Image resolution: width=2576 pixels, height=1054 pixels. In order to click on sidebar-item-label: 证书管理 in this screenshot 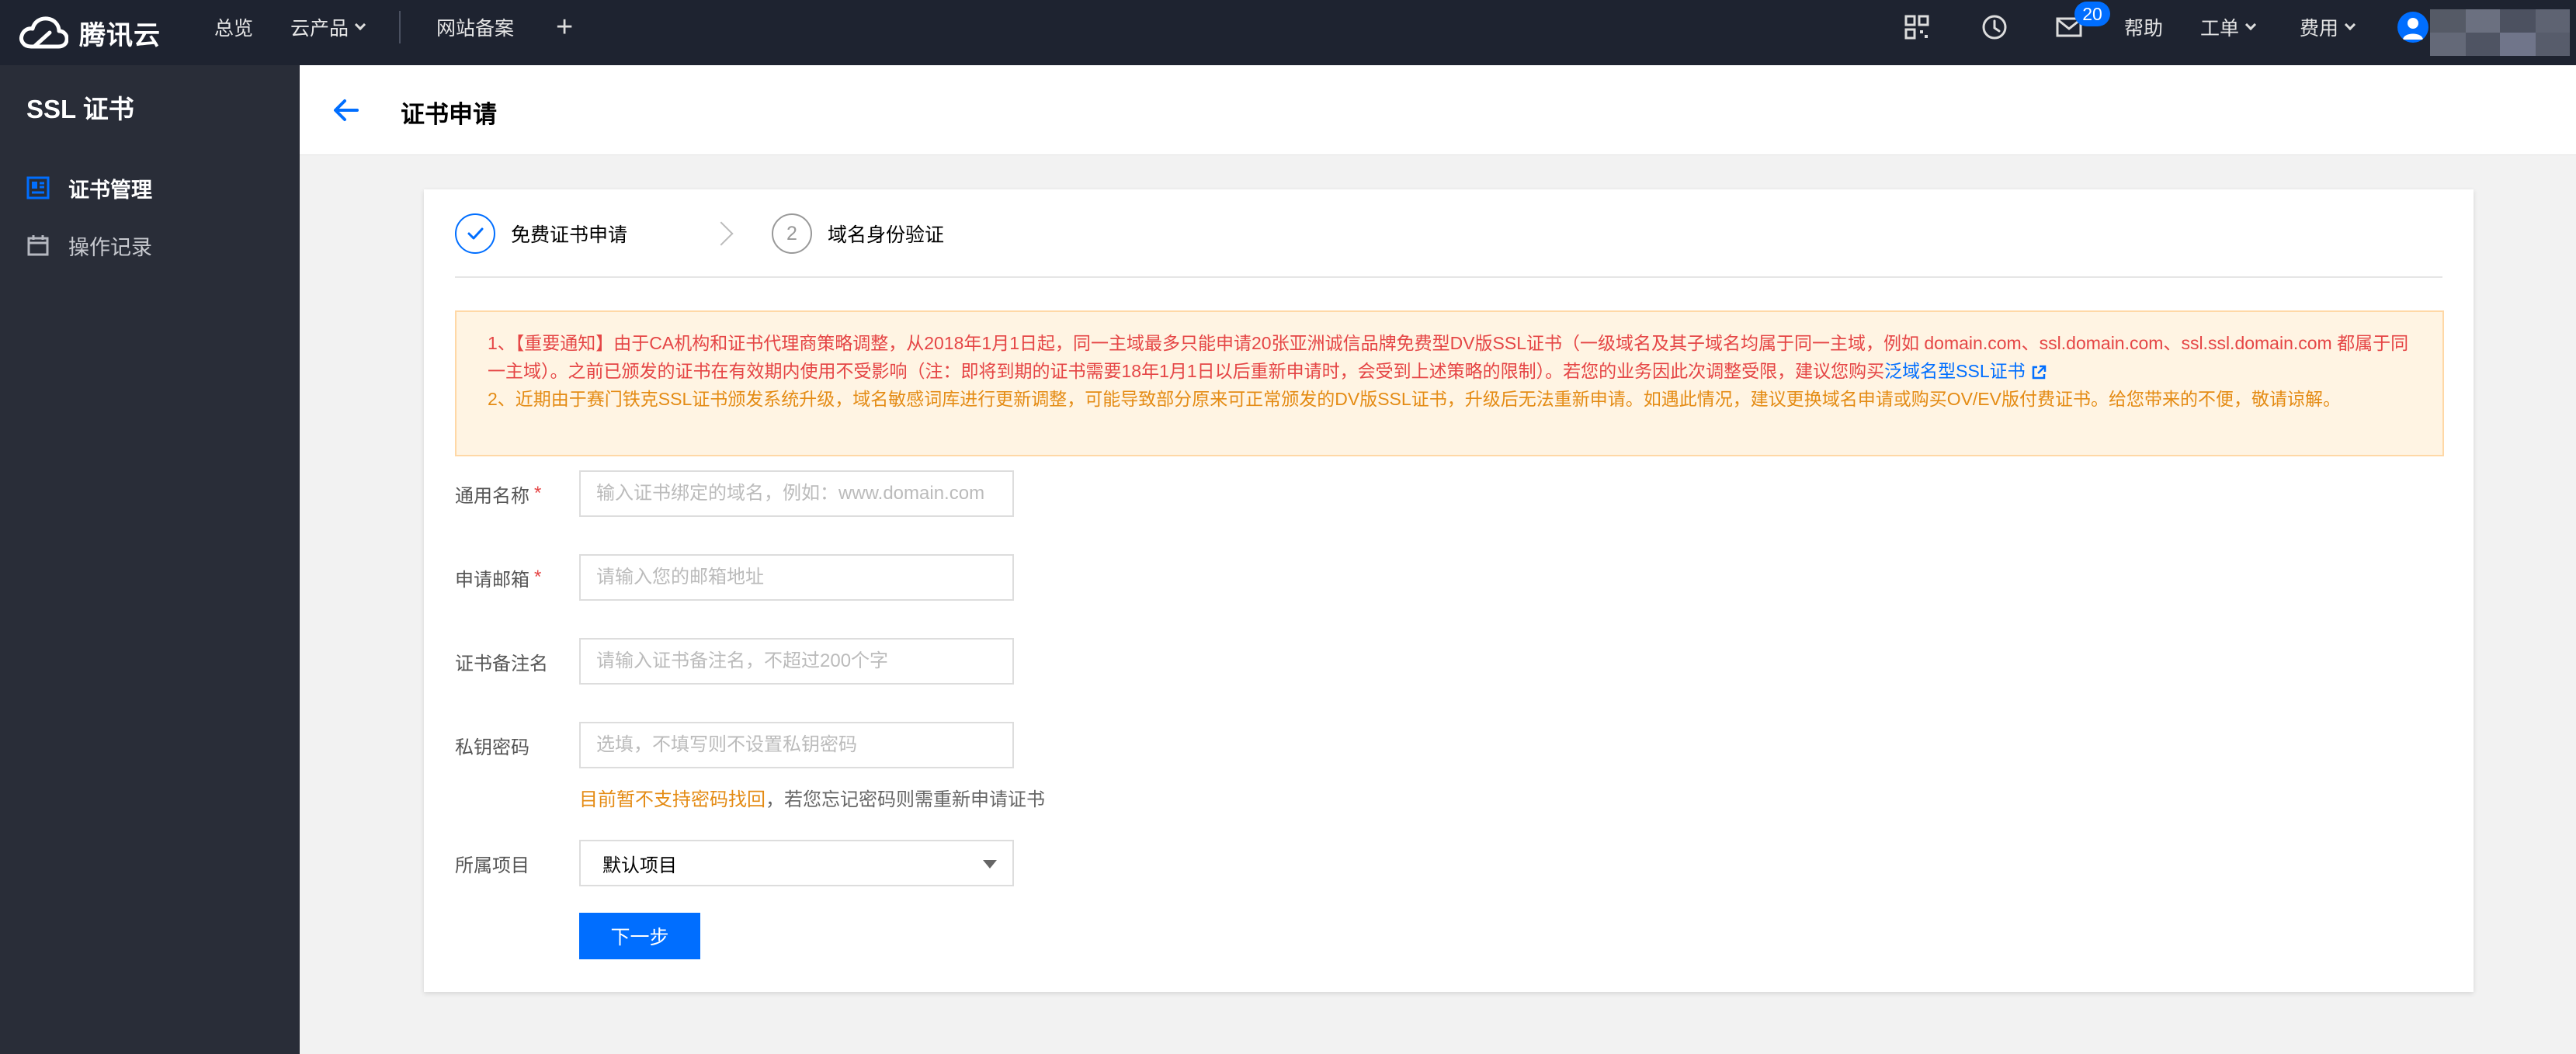, I will do `click(110, 190)`.